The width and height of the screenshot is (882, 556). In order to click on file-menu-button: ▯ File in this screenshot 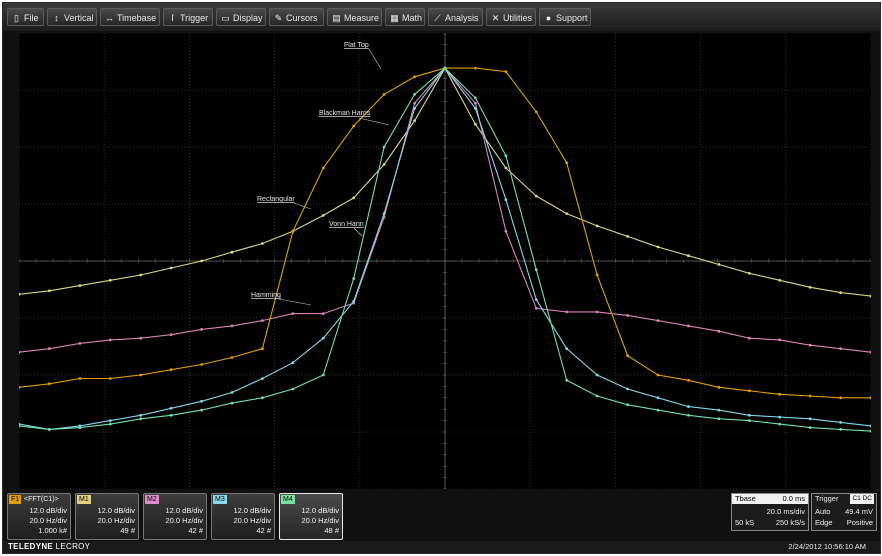, I will do `click(25, 17)`.